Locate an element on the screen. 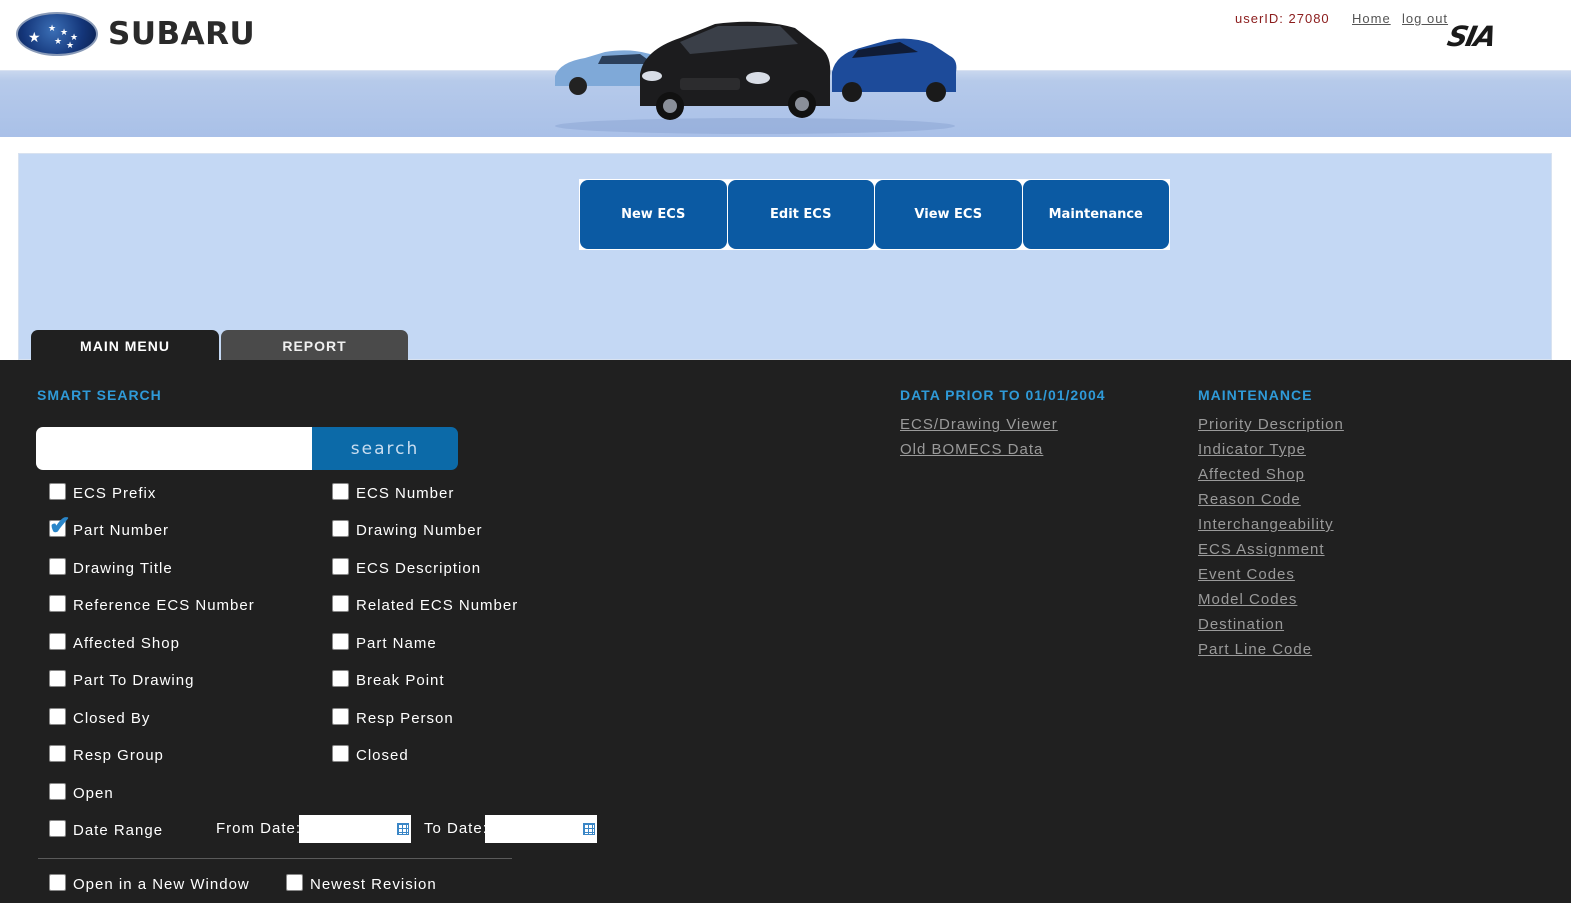 This screenshot has width=1571, height=903. related-ecs-number-checkbox is located at coordinates (340, 603).